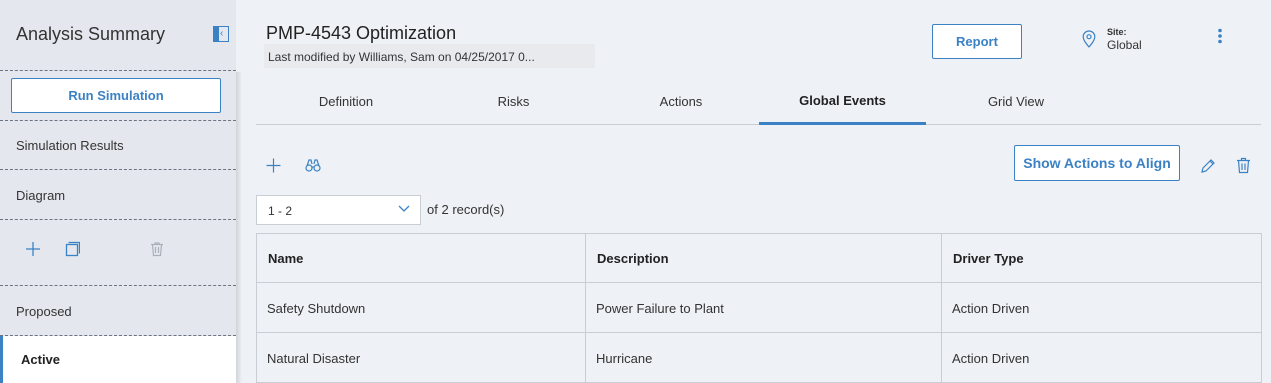 The width and height of the screenshot is (1271, 383). What do you see at coordinates (1243, 165) in the screenshot?
I see `delete-icon` at bounding box center [1243, 165].